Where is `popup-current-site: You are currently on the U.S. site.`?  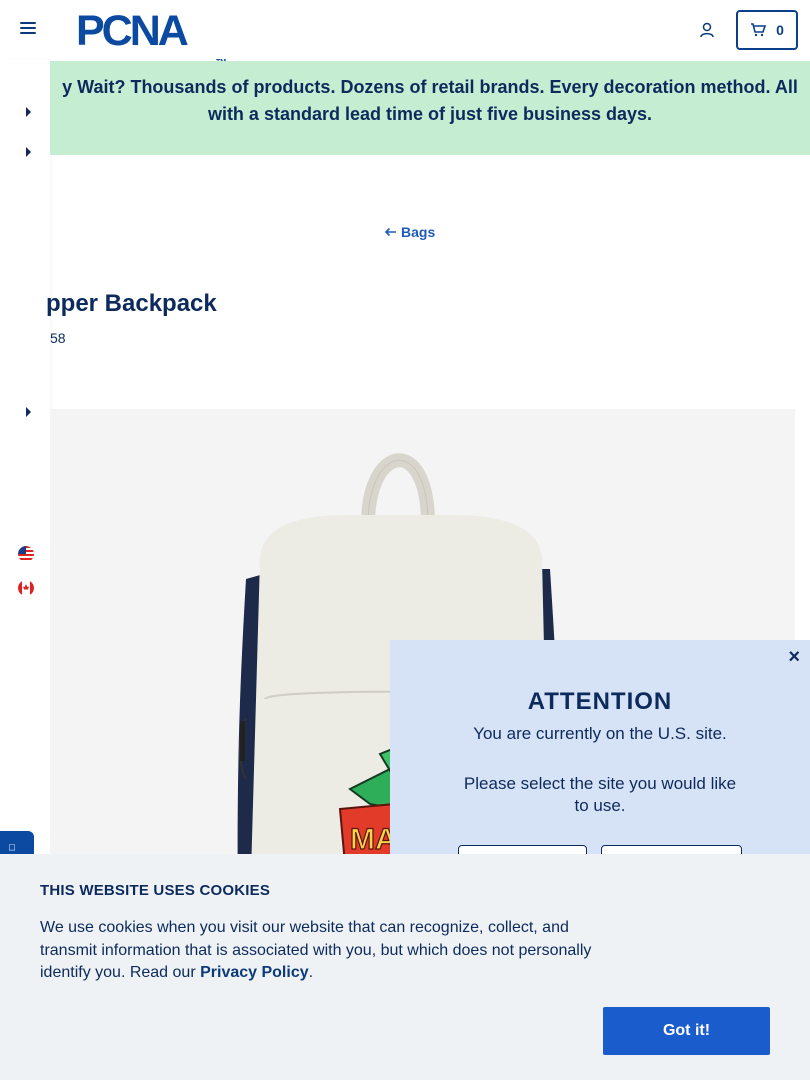 popup-current-site: You are currently on the U.S. site. is located at coordinates (600, 733).